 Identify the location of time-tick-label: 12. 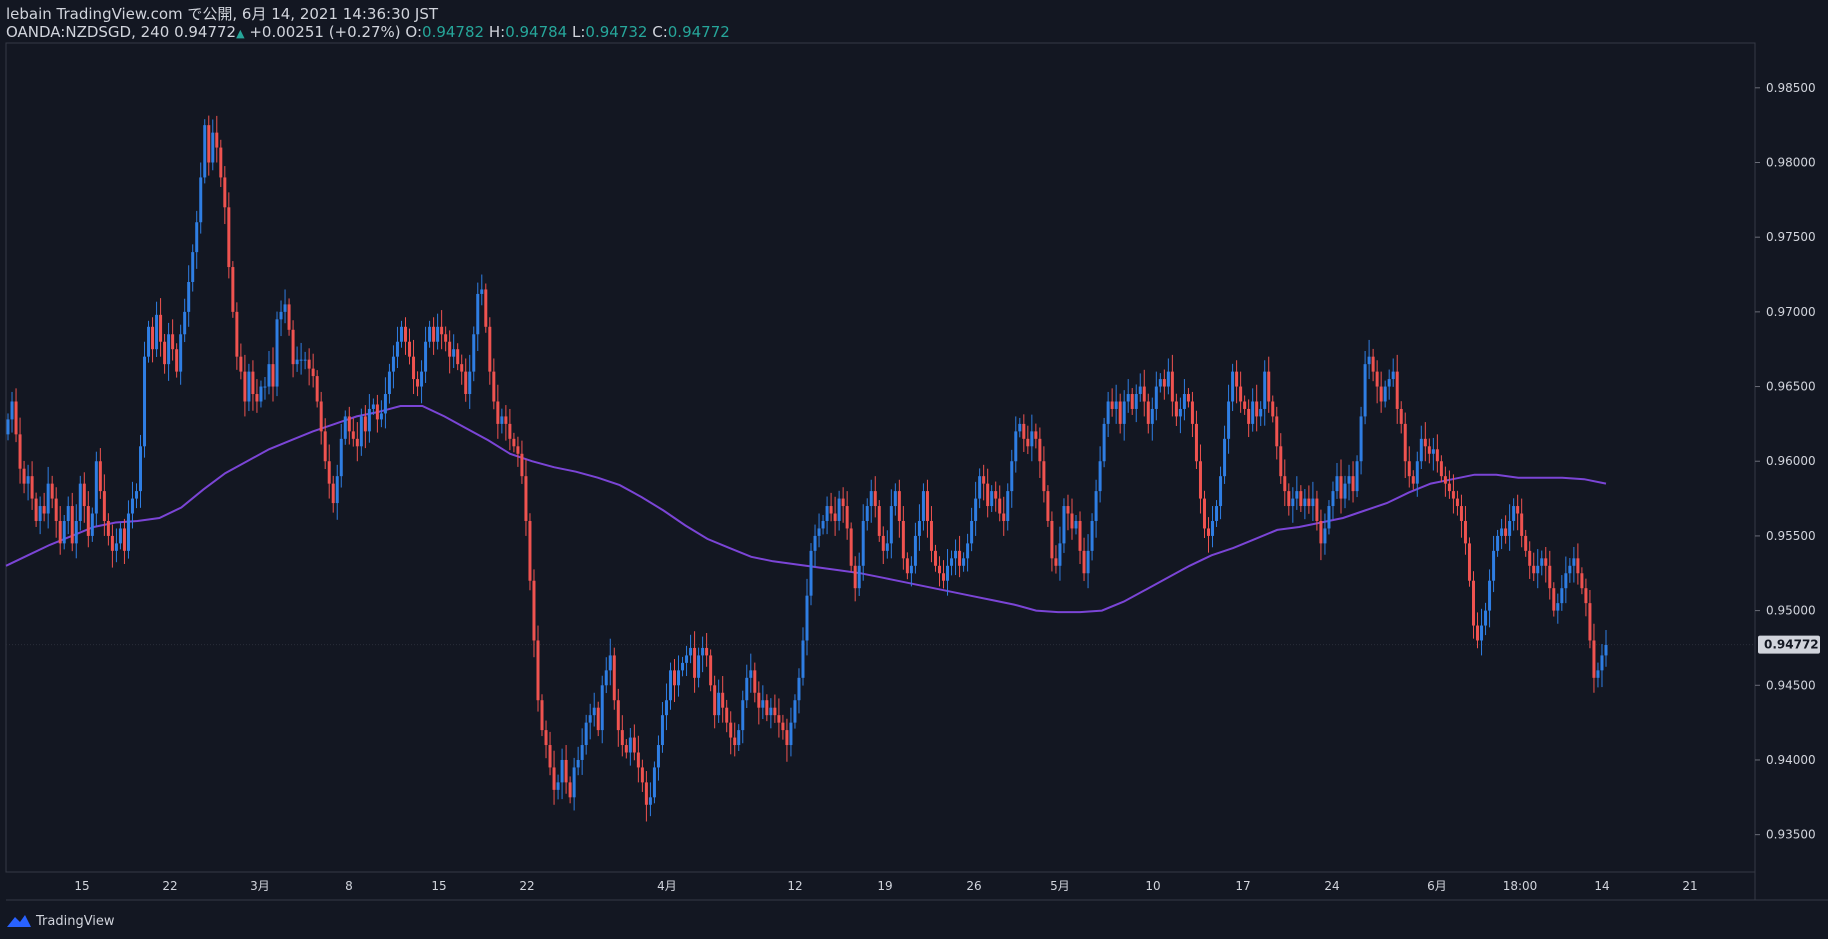
(794, 886).